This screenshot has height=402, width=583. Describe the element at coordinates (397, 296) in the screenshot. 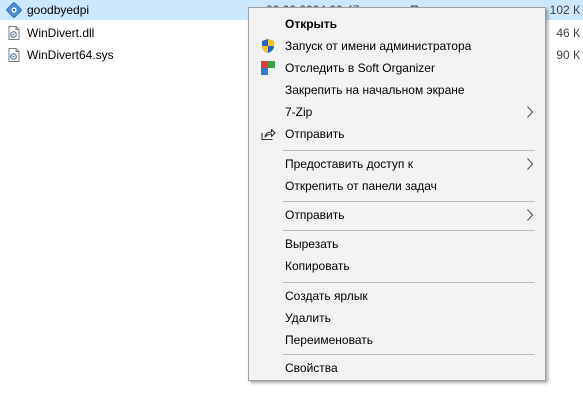

I see `menu-item-create-shortcut: Создать ярлык` at that location.